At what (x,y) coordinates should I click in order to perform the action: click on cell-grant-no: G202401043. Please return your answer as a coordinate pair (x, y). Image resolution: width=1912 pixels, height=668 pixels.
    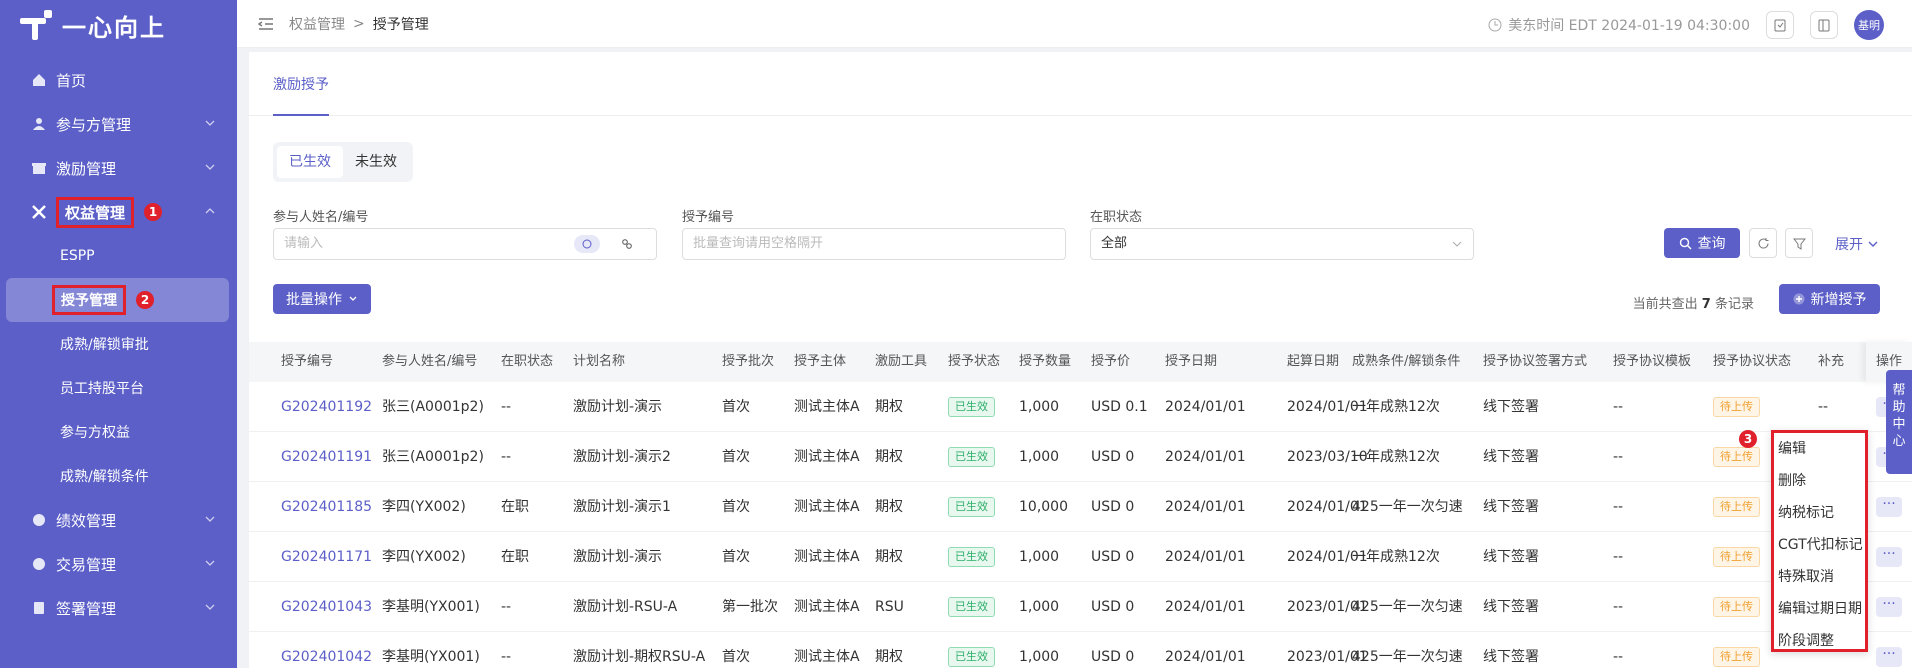
    Looking at the image, I should click on (326, 607).